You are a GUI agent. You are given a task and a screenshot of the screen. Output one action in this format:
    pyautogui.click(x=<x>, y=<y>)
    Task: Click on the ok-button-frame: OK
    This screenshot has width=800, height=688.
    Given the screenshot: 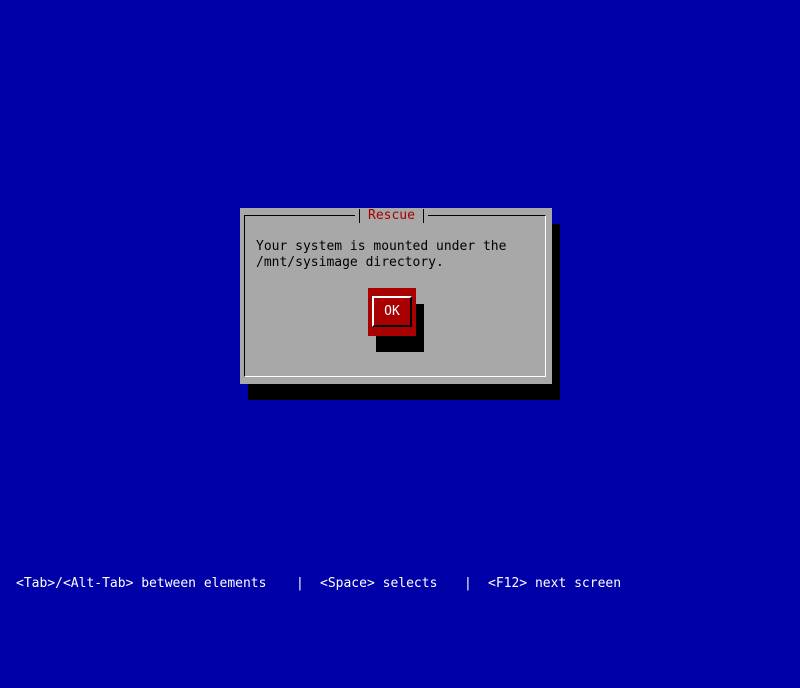 What is the action you would take?
    pyautogui.click(x=392, y=311)
    